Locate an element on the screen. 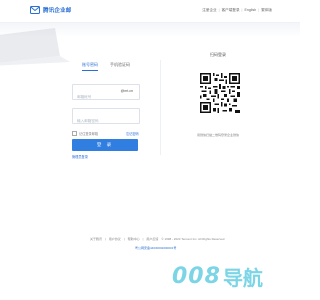 This screenshot has width=320, height=300. footer-link-help: 帮助中心 is located at coordinates (134, 239).